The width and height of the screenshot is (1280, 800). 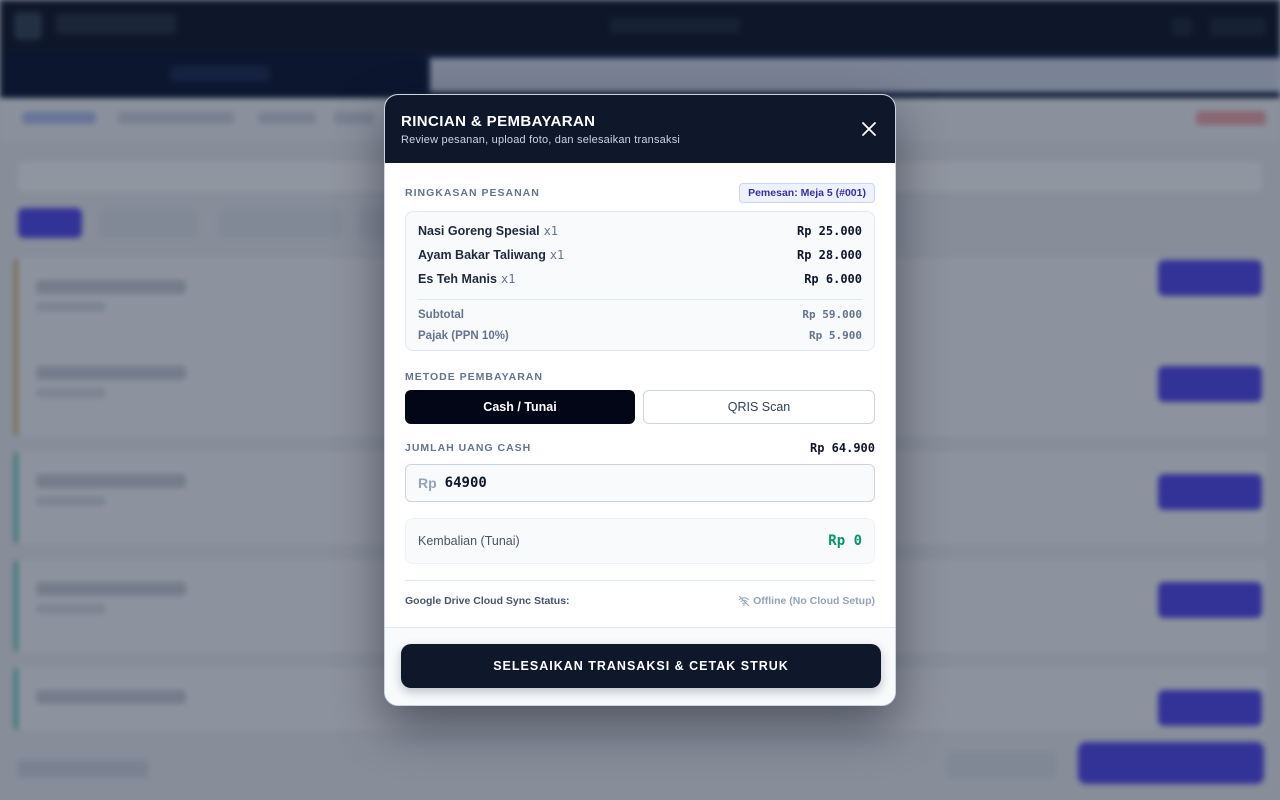 I want to click on item-name: Nasi Goreng Spesial, so click(x=479, y=231).